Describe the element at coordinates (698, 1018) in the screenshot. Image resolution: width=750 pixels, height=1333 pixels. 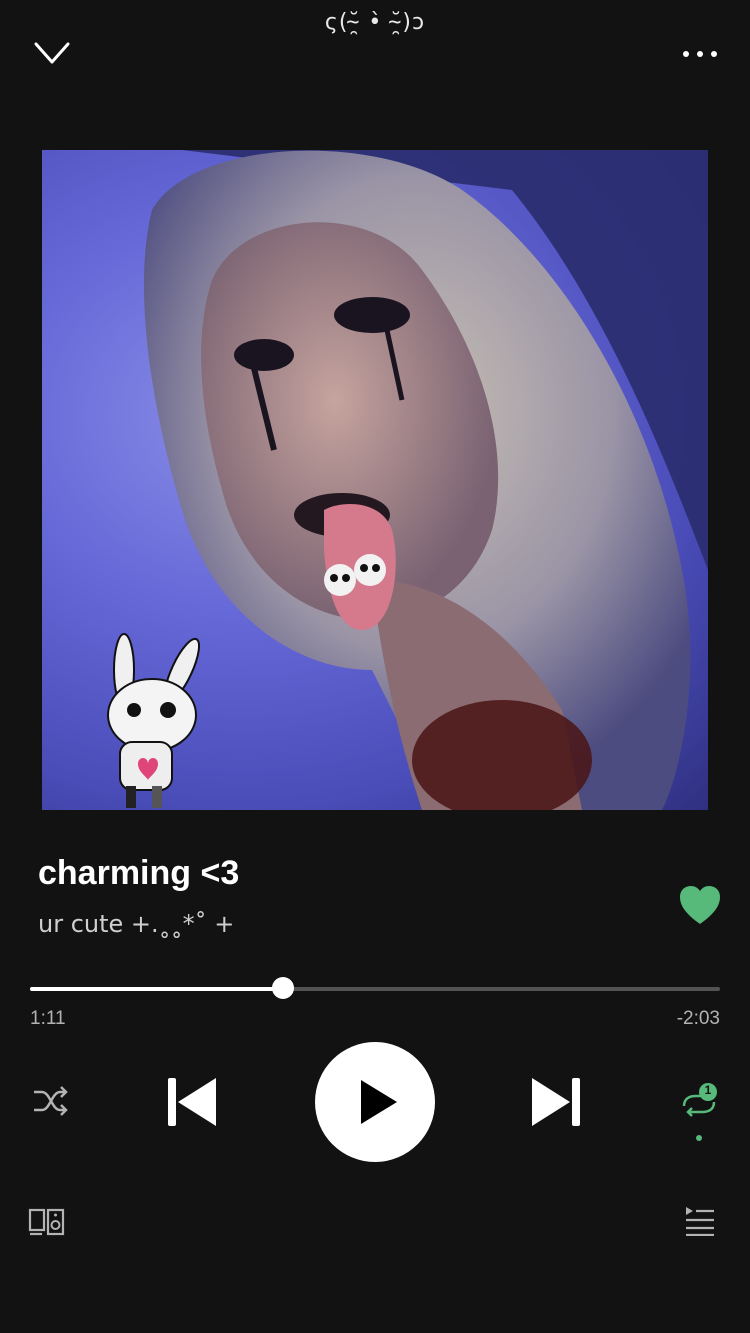
I see `remaining-time: -2:03` at that location.